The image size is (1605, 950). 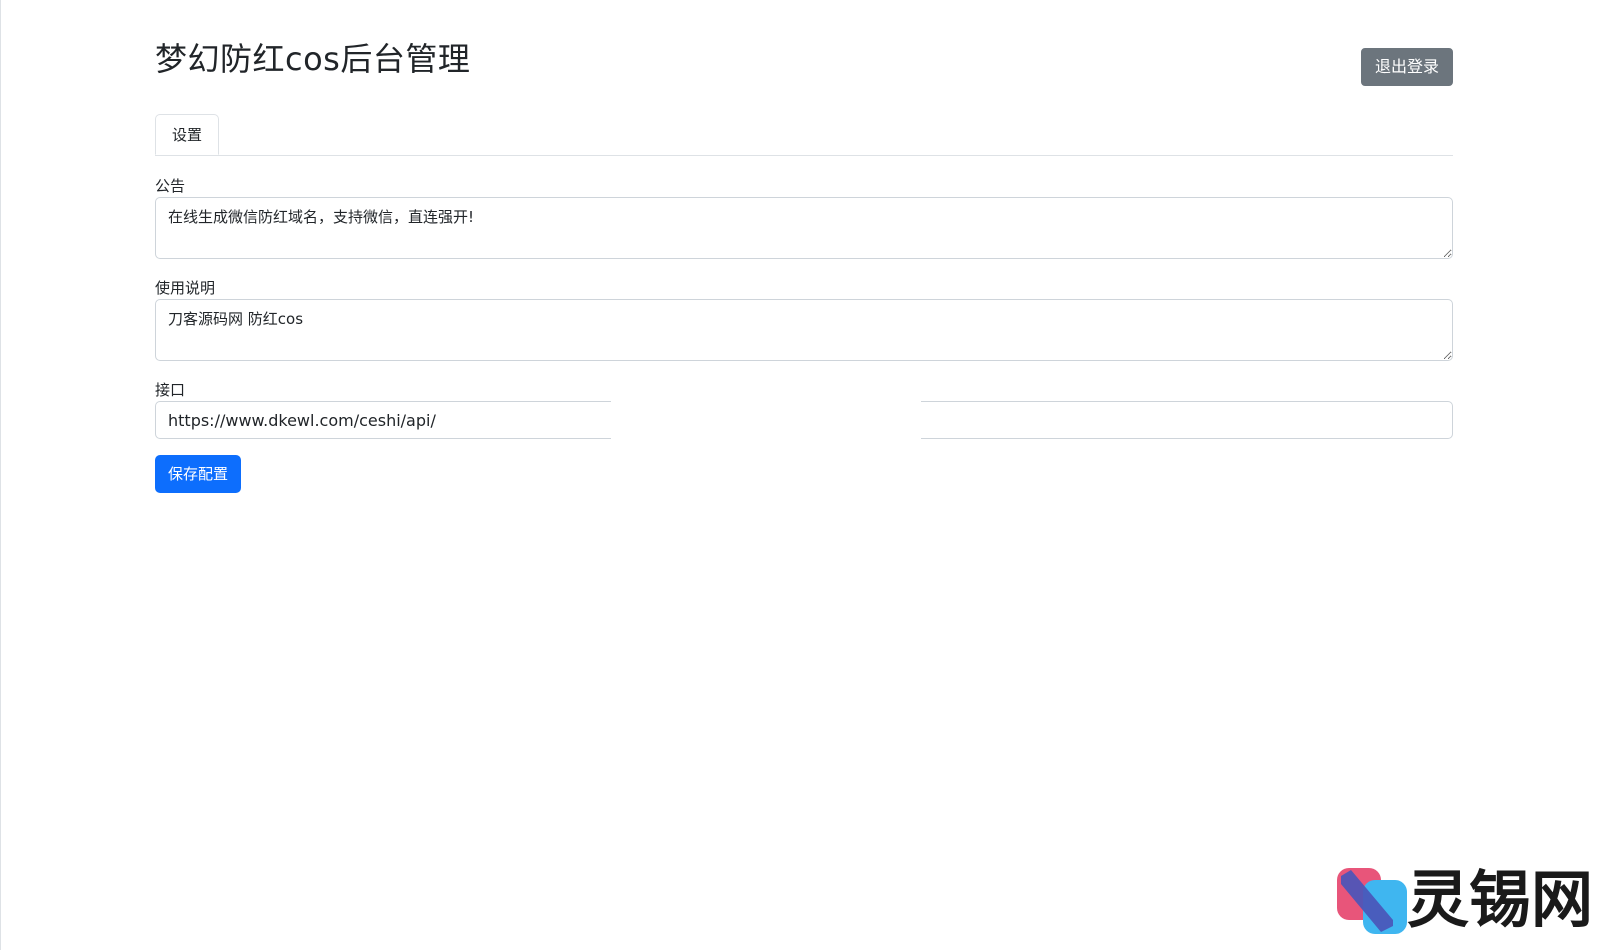 I want to click on notice-group: 公告 在线生成微信防红域名，支持微信，直连强开!, so click(x=804, y=218).